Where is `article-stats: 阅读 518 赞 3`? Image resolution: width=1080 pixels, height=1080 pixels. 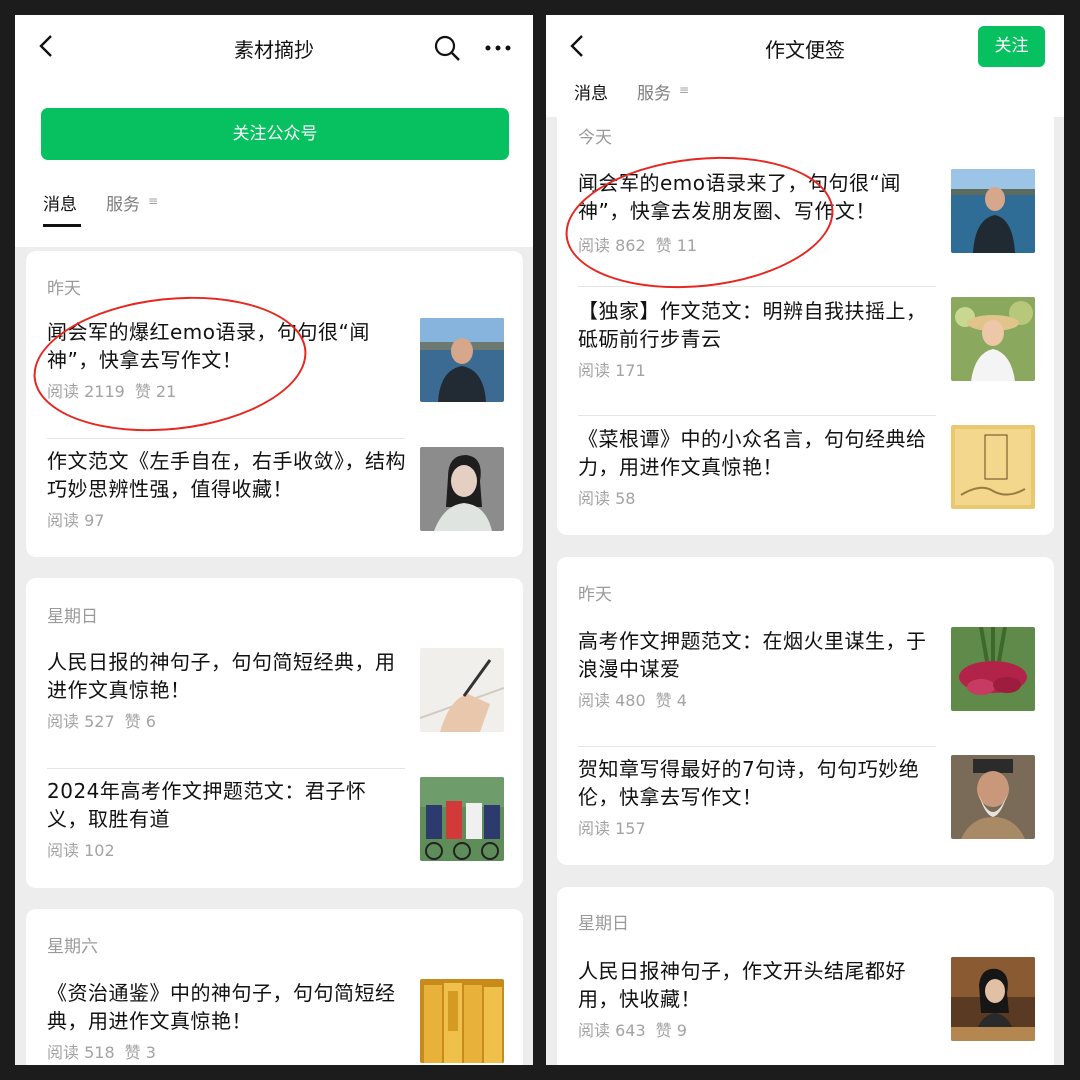
article-stats: 阅读 518 赞 3 is located at coordinates (106, 1051).